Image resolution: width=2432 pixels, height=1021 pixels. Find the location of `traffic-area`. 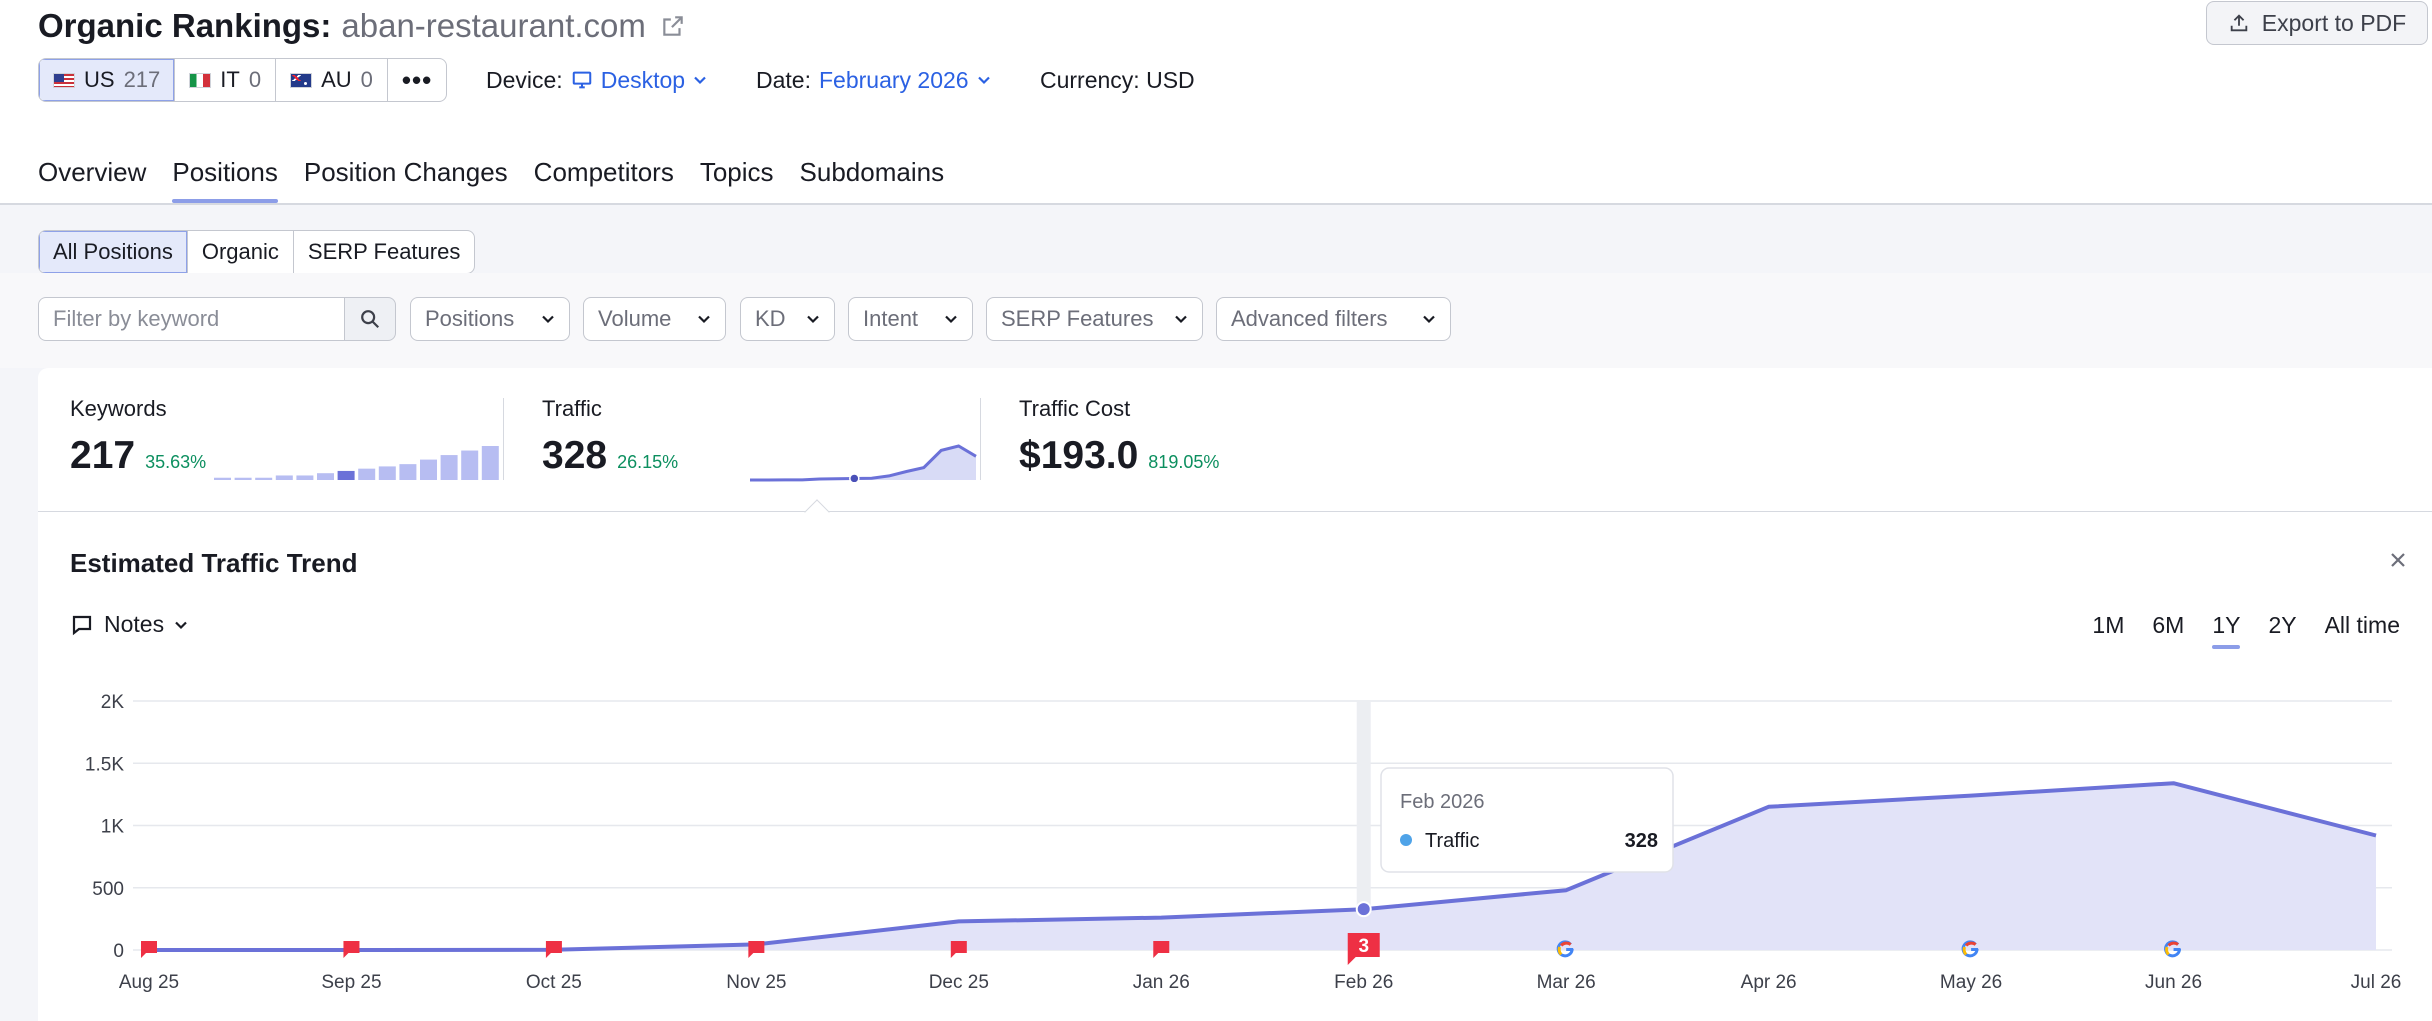

traffic-area is located at coordinates (1262, 866).